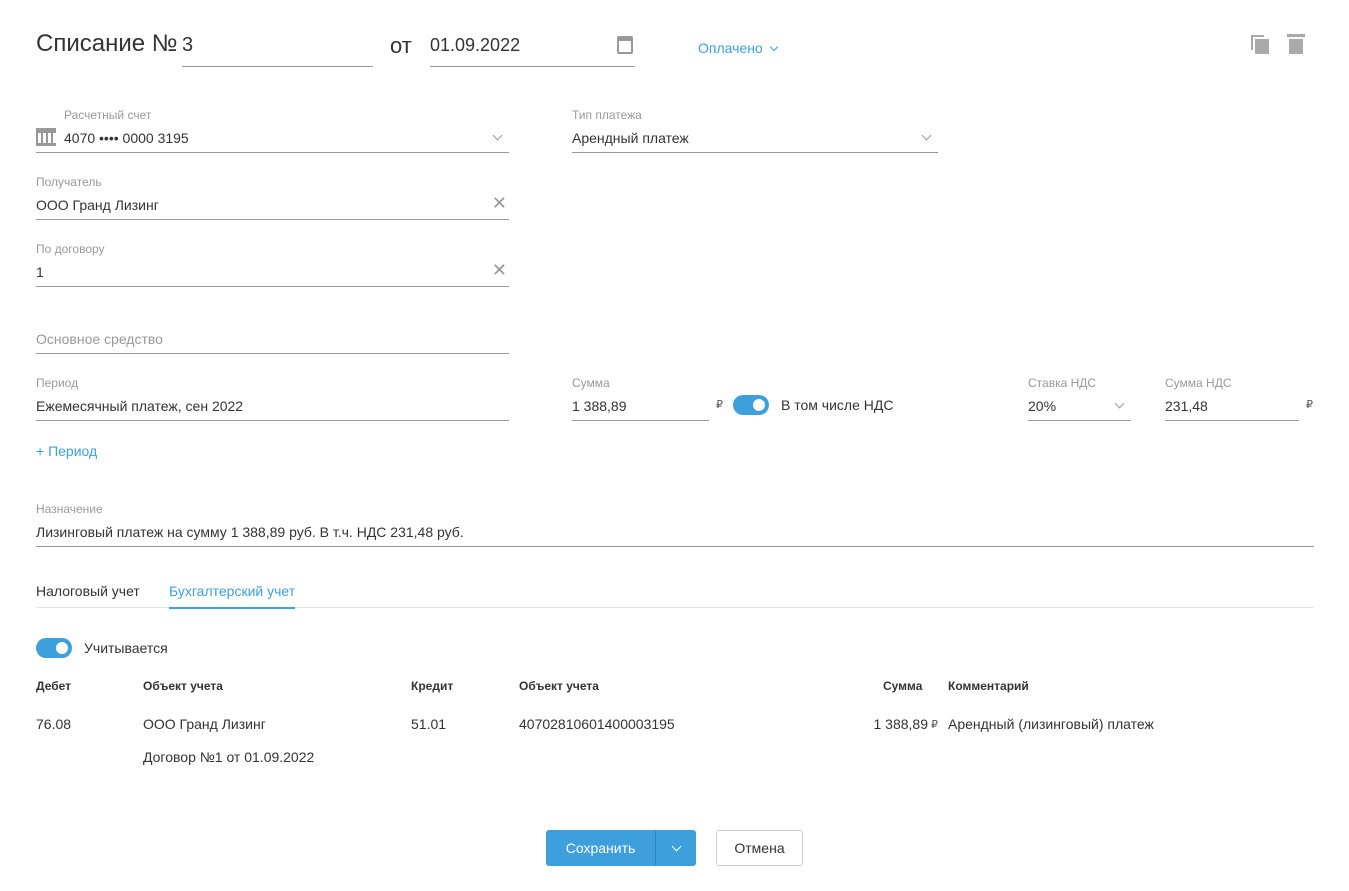 The image size is (1349, 891). I want to click on recipient-field: Получатель ООО Гранд Лизинг ✕, so click(272, 198).